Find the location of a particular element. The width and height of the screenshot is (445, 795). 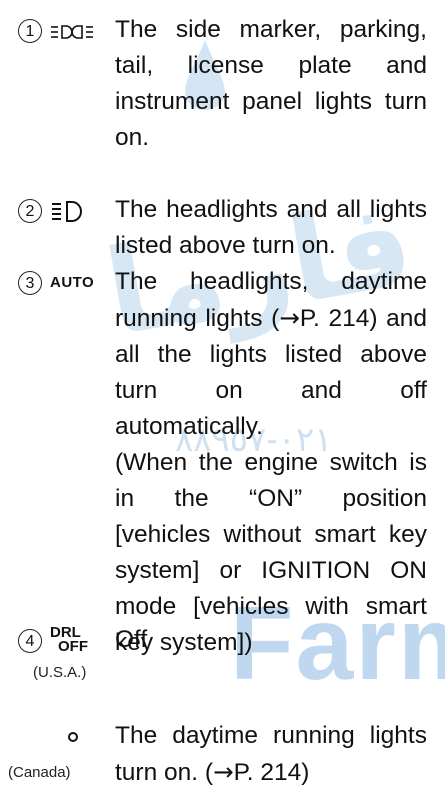

item-number-1: 1 is located at coordinates (30, 31).